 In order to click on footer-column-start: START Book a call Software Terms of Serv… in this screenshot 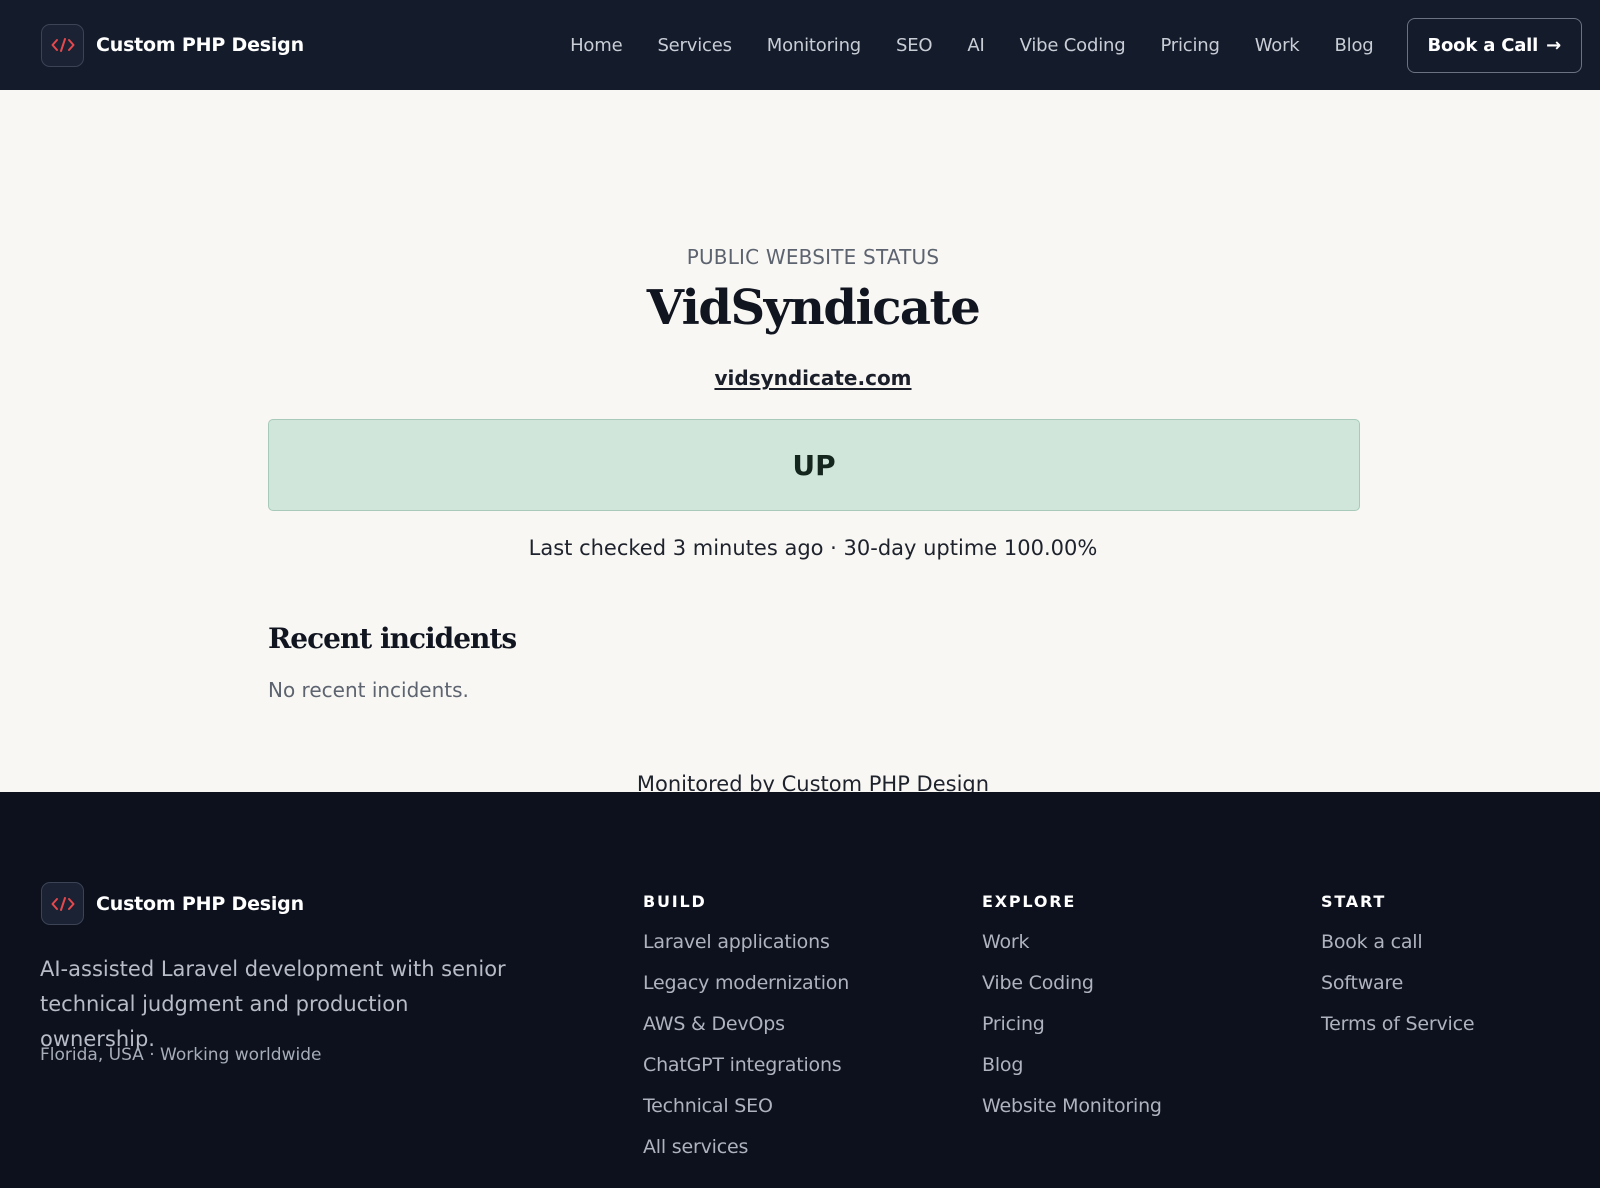, I will do `click(1398, 973)`.